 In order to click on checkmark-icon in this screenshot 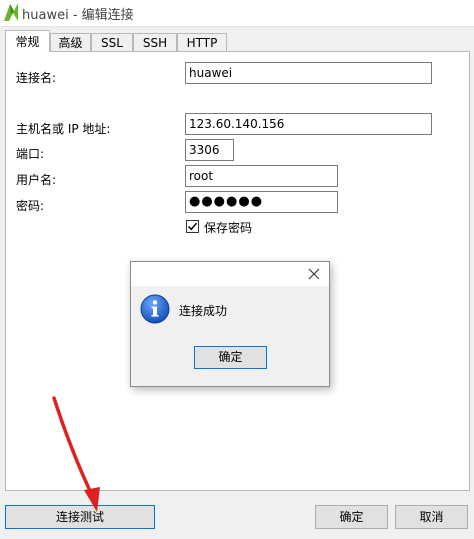, I will do `click(192, 226)`.